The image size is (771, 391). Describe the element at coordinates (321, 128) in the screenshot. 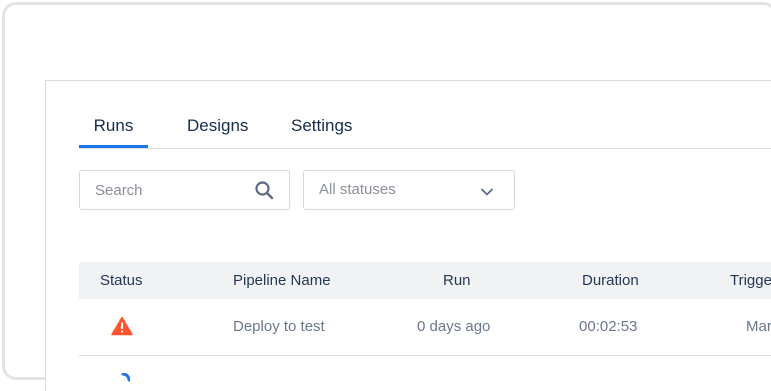

I see `tab-settings: Settings` at that location.